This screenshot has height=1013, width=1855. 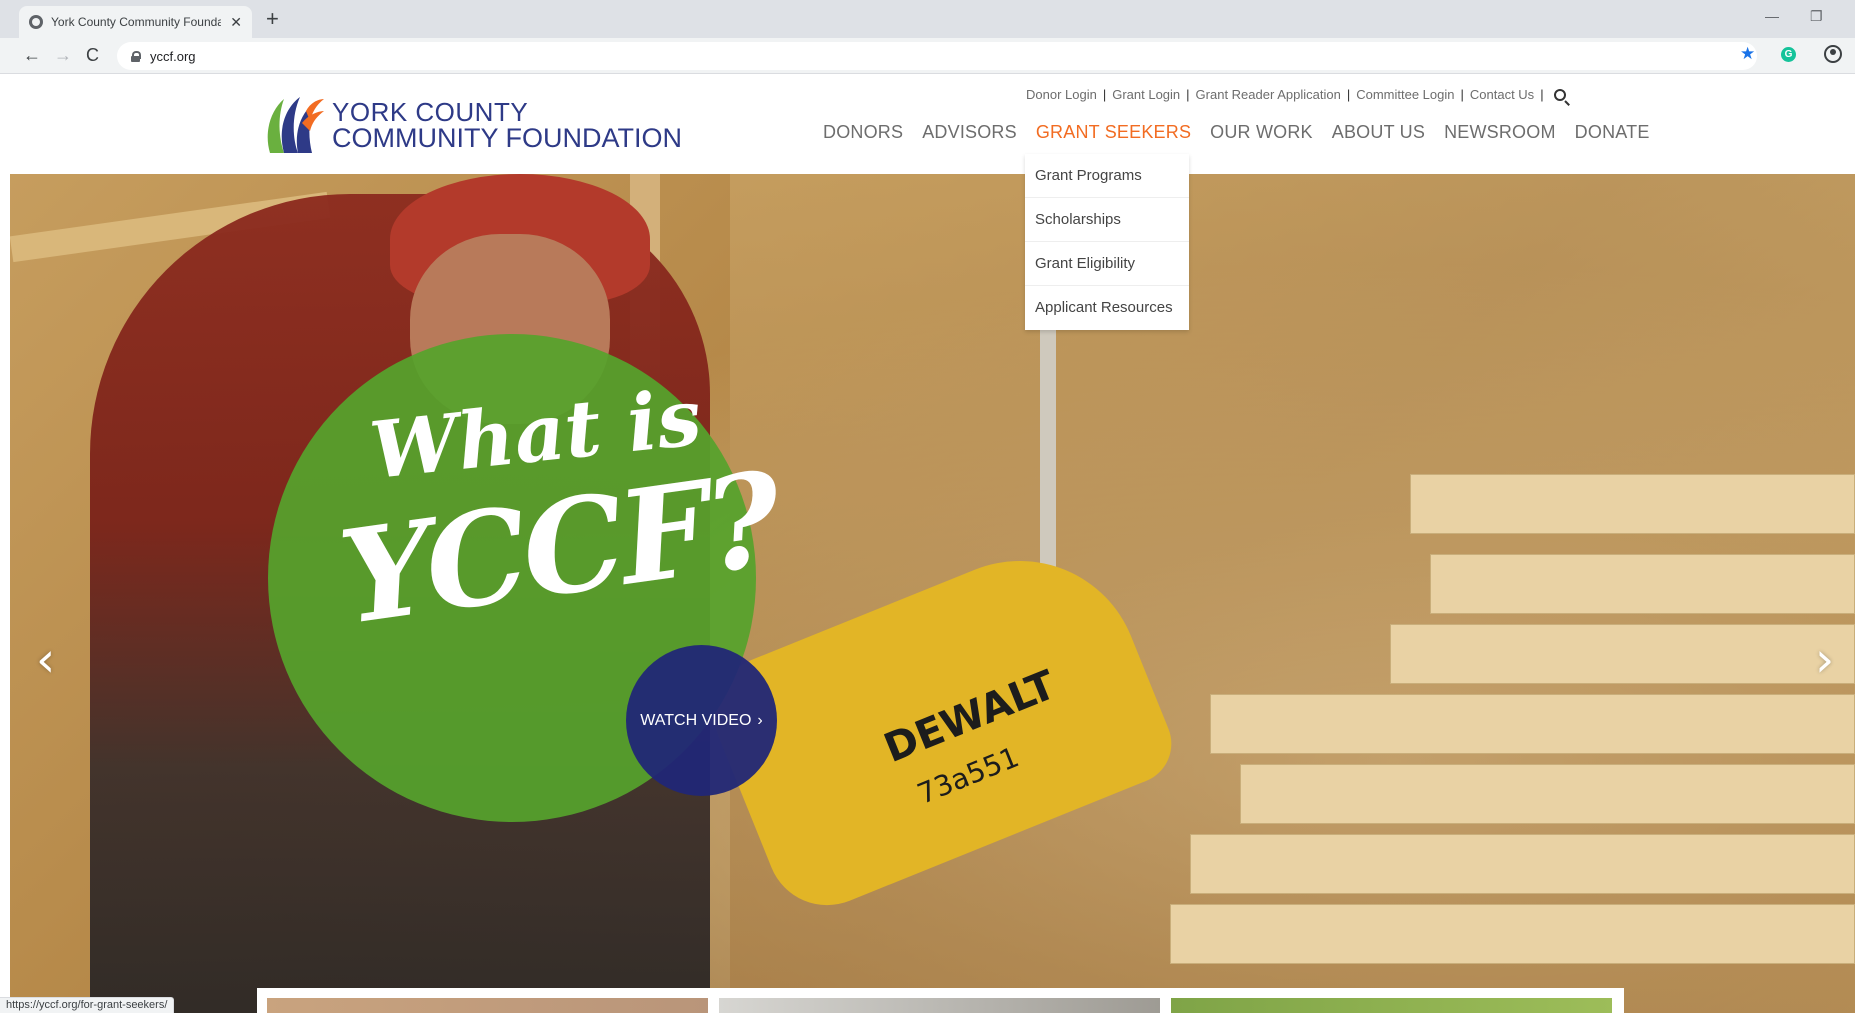 What do you see at coordinates (1113, 132) in the screenshot?
I see `nav-grant-seekers: GRANT SEEKERS` at bounding box center [1113, 132].